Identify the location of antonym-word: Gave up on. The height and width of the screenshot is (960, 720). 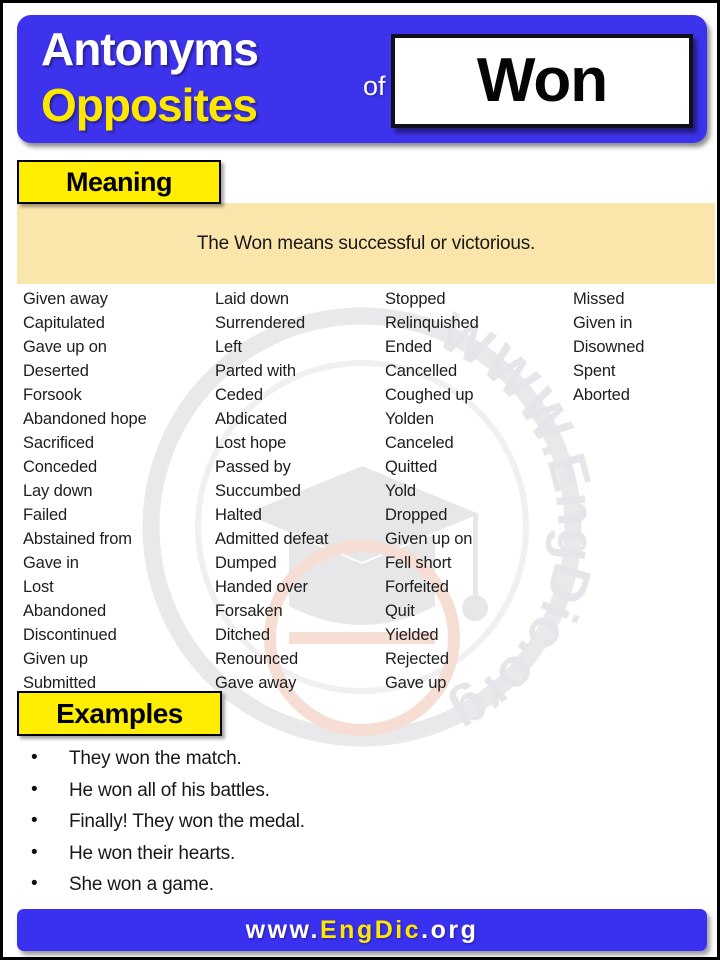
(65, 347).